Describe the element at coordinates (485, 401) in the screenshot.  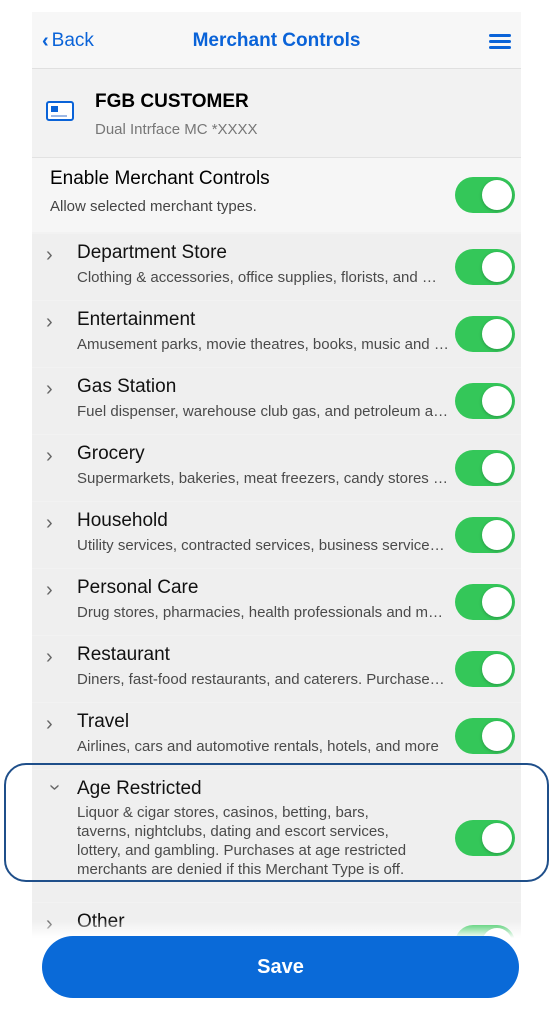
I see `merchant-toggle-gas-station` at that location.